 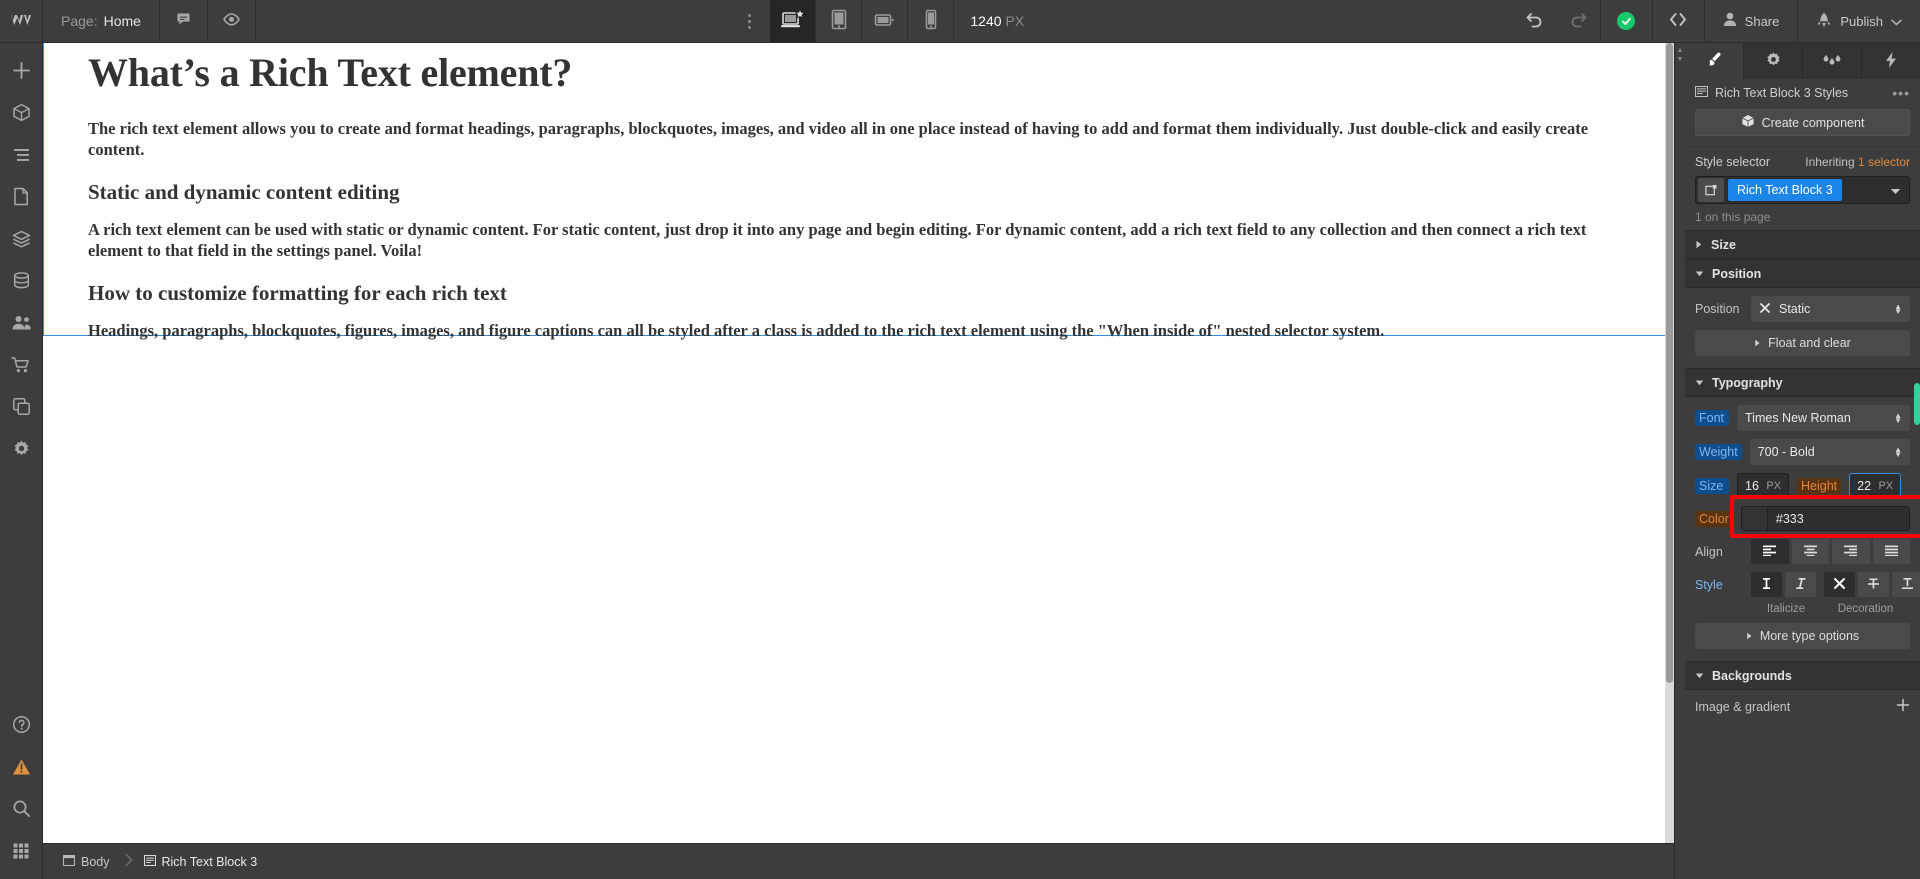 What do you see at coordinates (1754, 518) in the screenshot?
I see `color-swatch` at bounding box center [1754, 518].